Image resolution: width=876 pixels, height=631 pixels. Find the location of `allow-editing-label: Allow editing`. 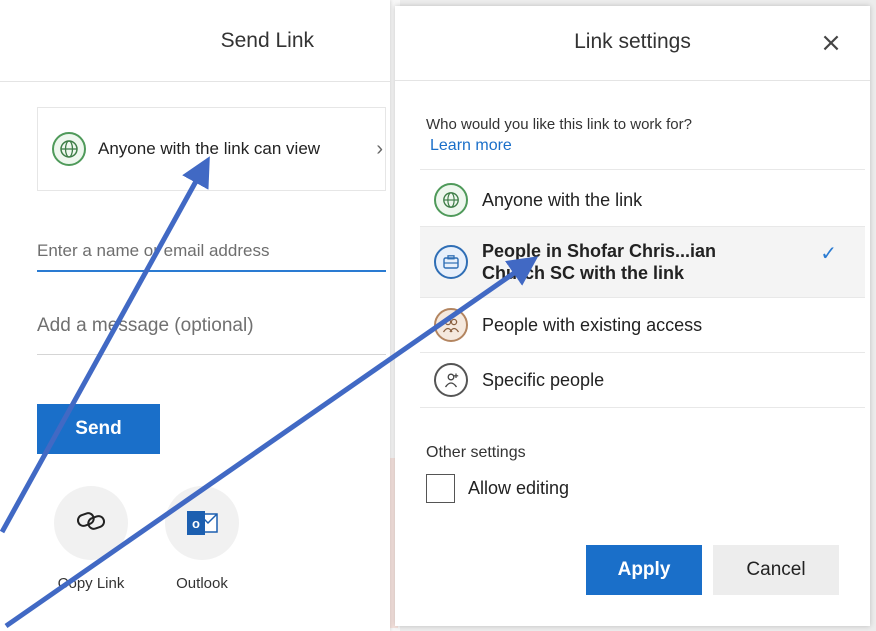

allow-editing-label: Allow editing is located at coordinates (519, 488).